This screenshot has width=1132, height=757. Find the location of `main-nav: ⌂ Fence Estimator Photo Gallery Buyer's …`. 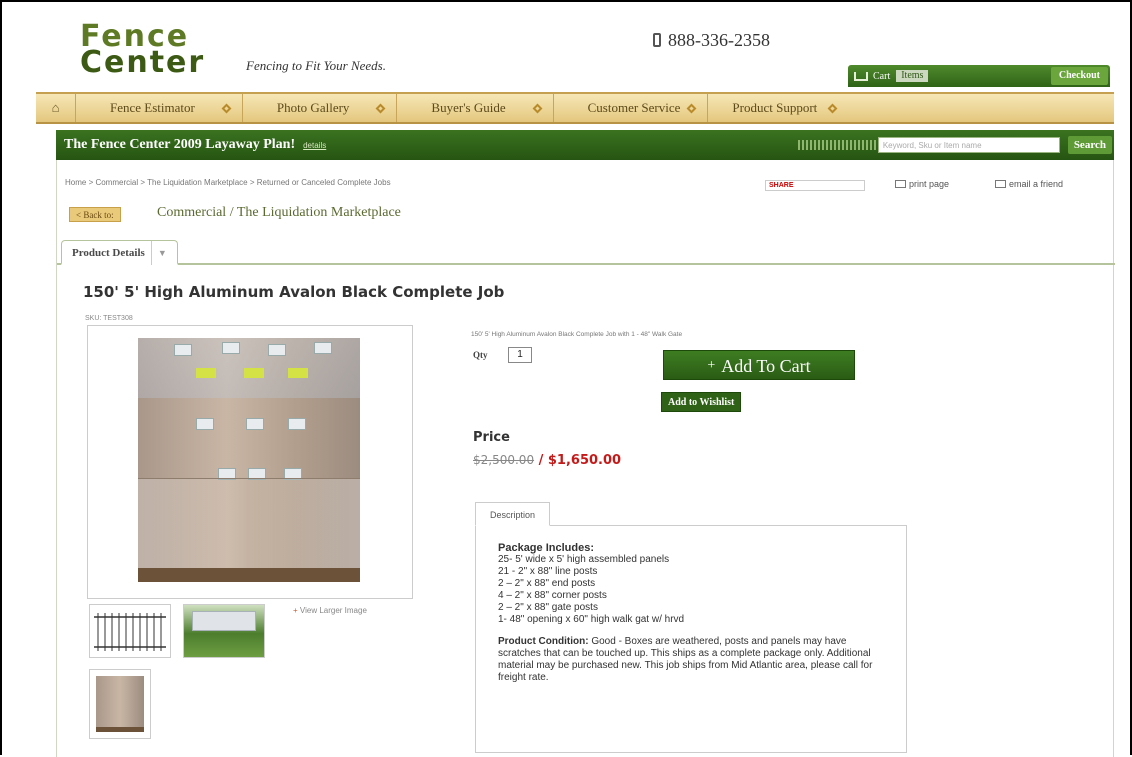

main-nav: ⌂ Fence Estimator Photo Gallery Buyer's … is located at coordinates (575, 108).